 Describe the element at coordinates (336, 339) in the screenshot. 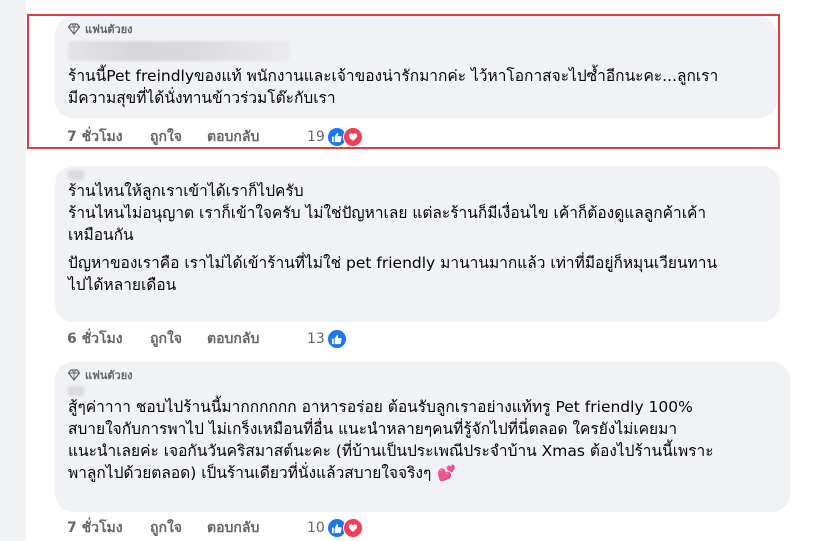

I see `like-icon` at that location.